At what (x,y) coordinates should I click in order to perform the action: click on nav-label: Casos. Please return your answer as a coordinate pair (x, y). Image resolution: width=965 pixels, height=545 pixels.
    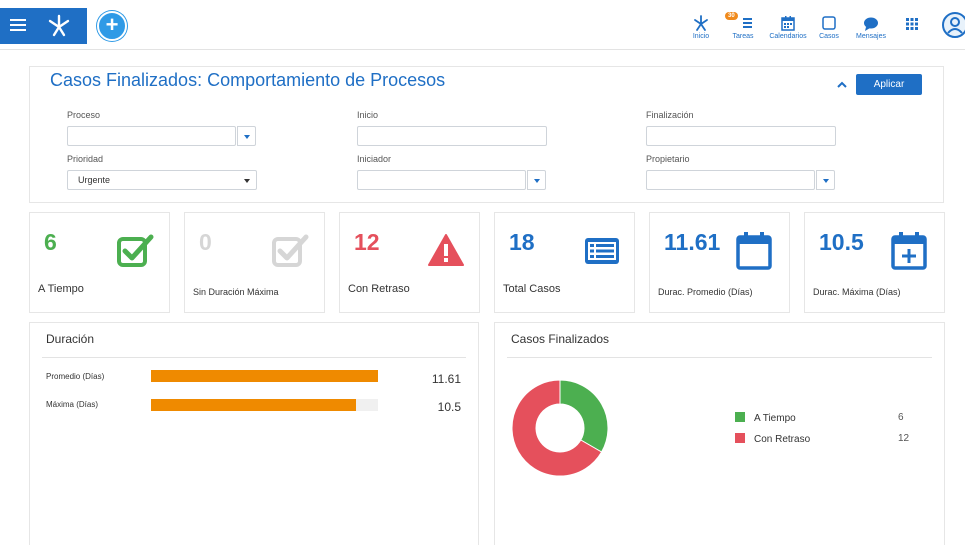
    Looking at the image, I should click on (829, 36).